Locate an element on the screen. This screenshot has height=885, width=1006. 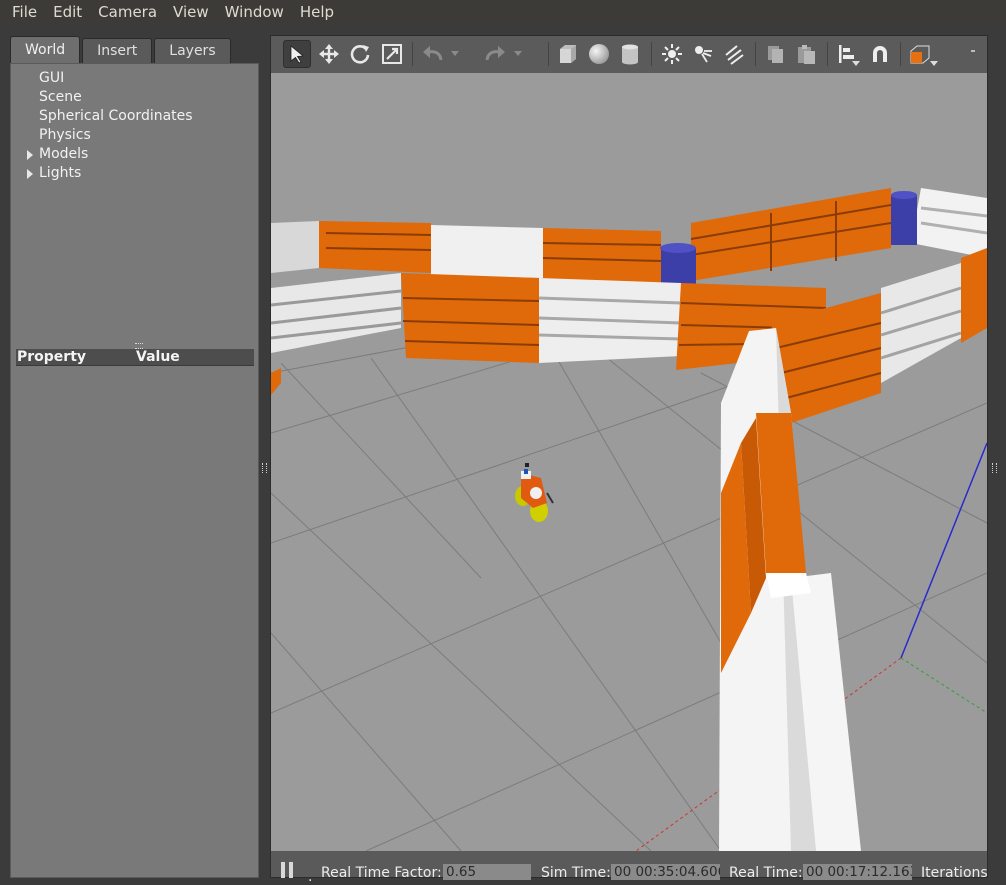
menu-view: View is located at coordinates (191, 12).